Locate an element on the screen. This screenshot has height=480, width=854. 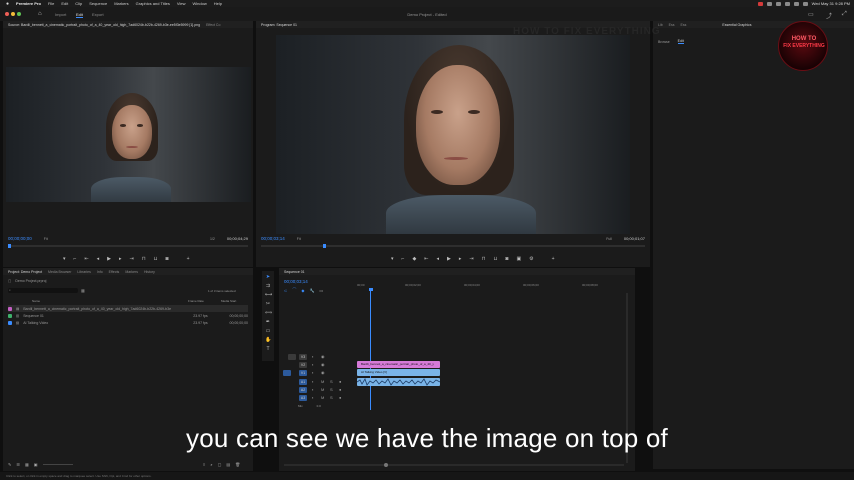
source-fit-select: Fit is located at coordinates (46, 239).